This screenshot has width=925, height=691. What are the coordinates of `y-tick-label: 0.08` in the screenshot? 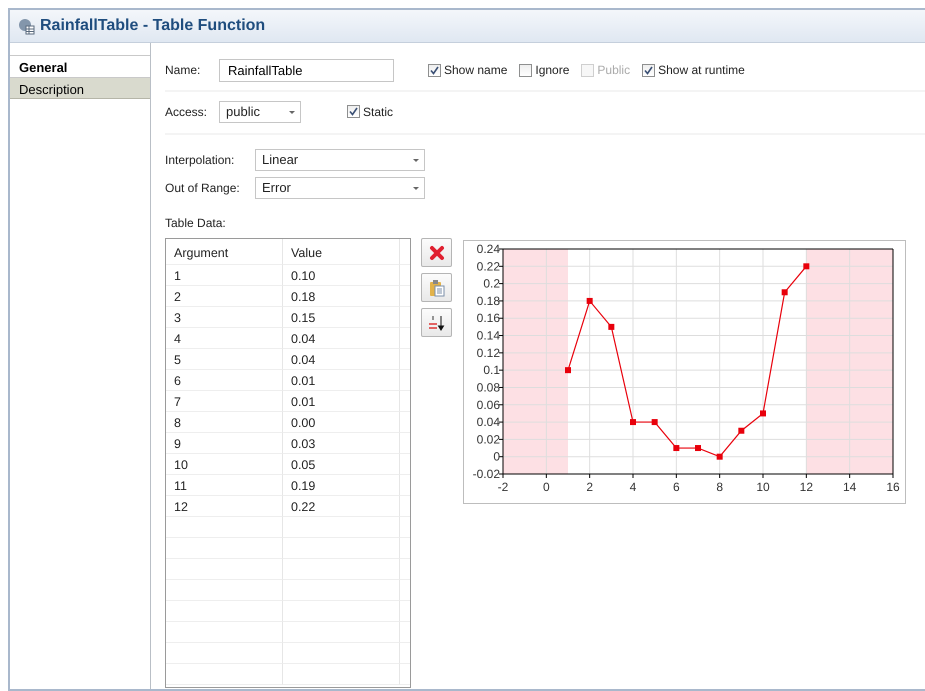 It's located at (488, 387).